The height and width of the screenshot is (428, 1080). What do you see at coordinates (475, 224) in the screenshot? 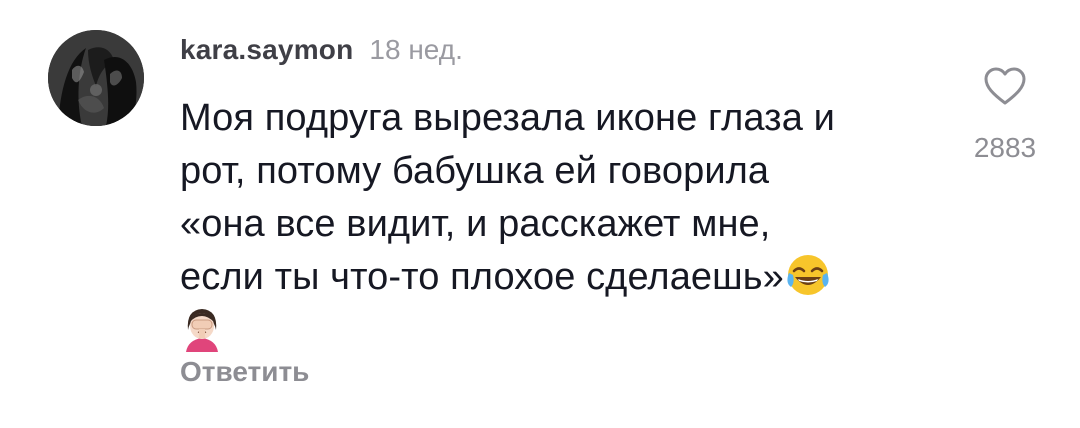
I see `comment-text-line: «она все видит, и расскажет мне,` at bounding box center [475, 224].